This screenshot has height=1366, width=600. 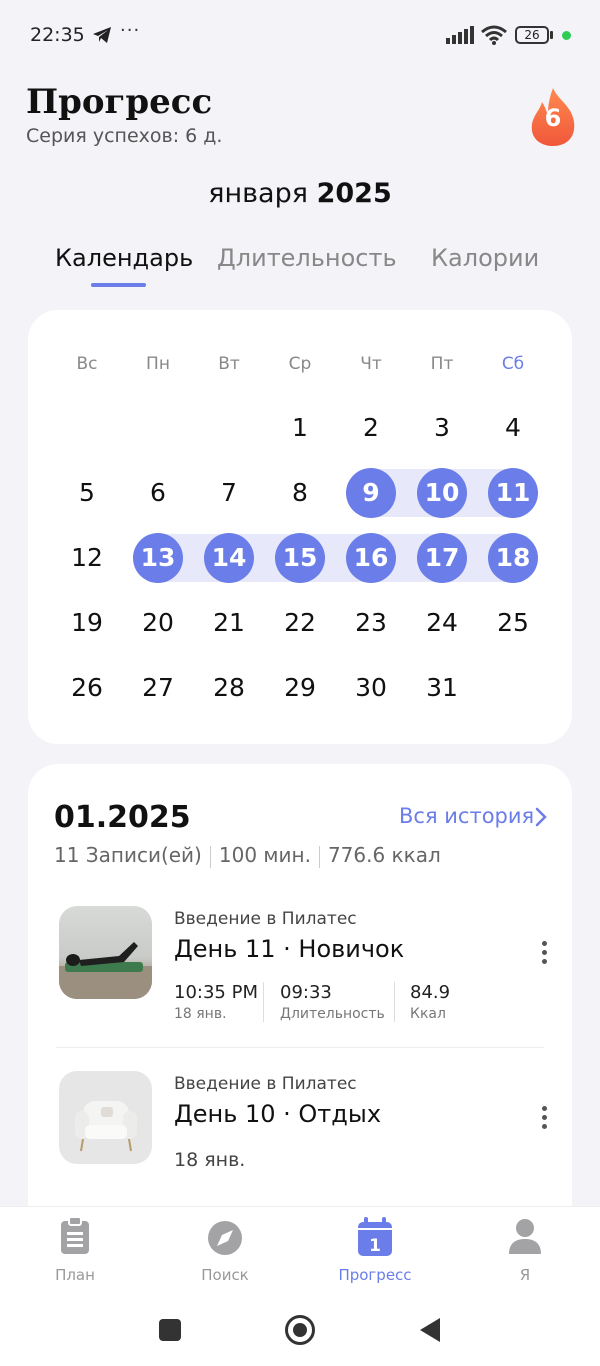 What do you see at coordinates (258, 193) in the screenshot?
I see `month-name: января` at bounding box center [258, 193].